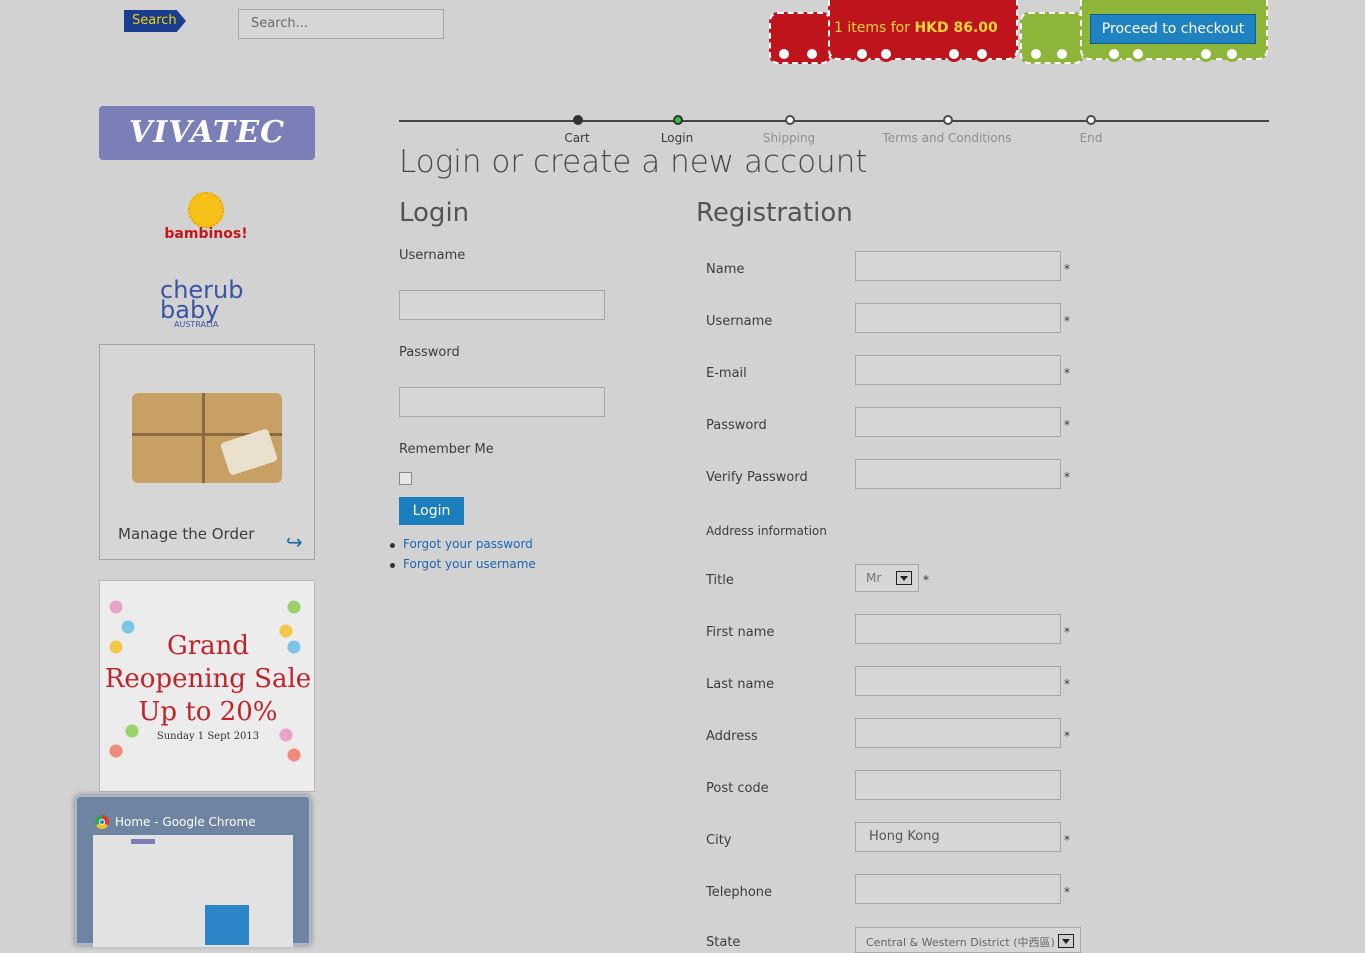  What do you see at coordinates (208, 712) in the screenshot?
I see `sale-line-3: Up to 20%` at bounding box center [208, 712].